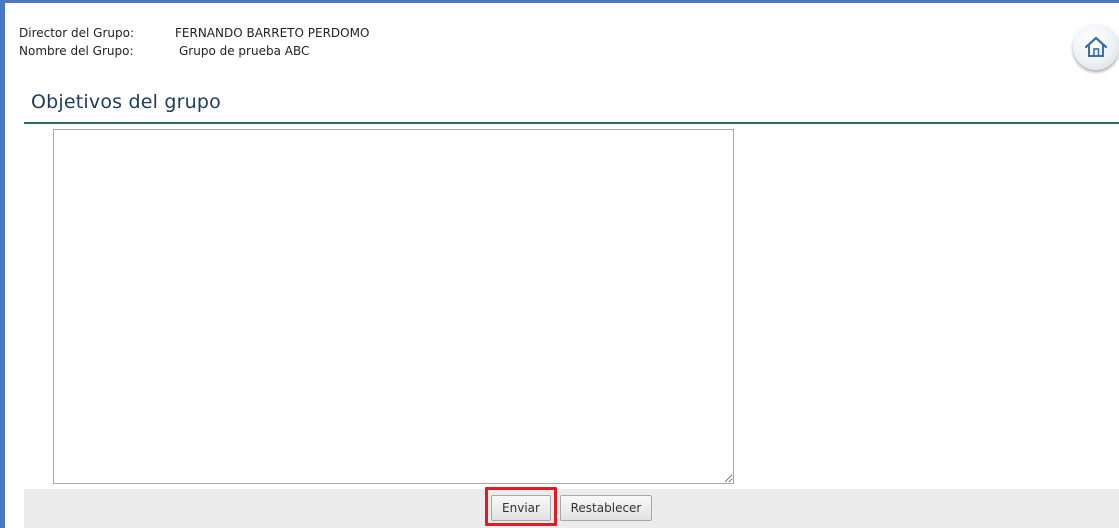  What do you see at coordinates (521, 508) in the screenshot?
I see `submit-button: Enviar` at bounding box center [521, 508].